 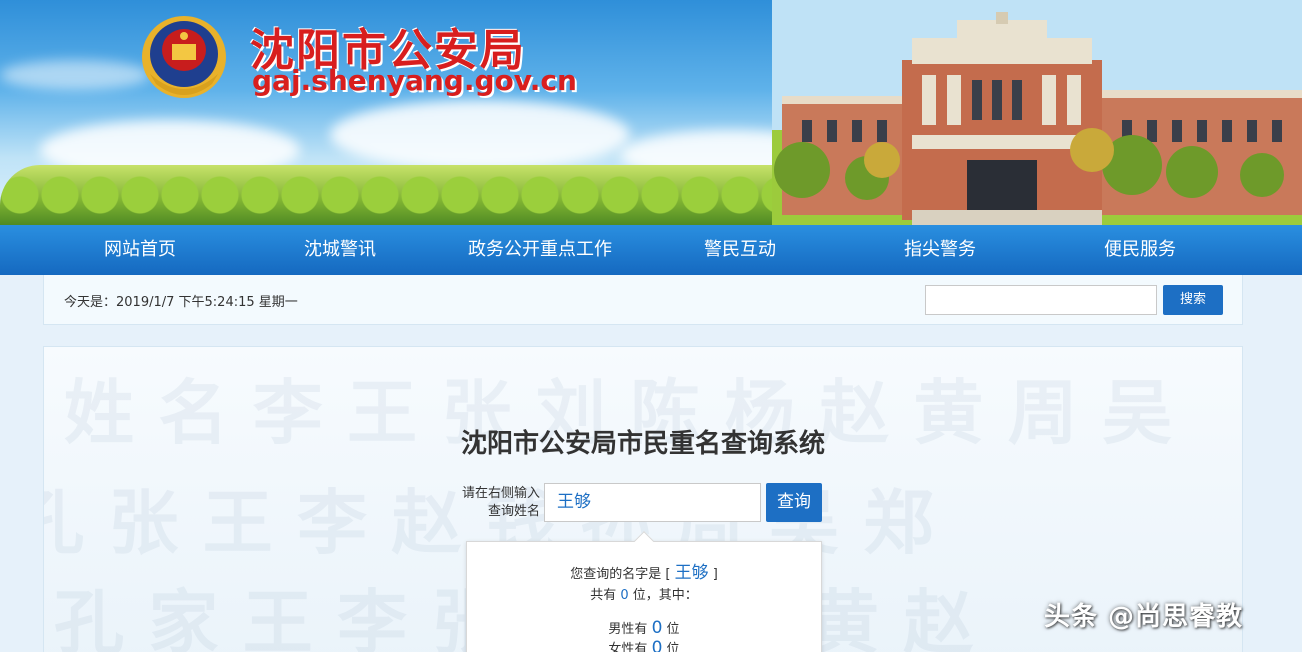 What do you see at coordinates (657, 645) in the screenshot?
I see `result-female-count: 0` at bounding box center [657, 645].